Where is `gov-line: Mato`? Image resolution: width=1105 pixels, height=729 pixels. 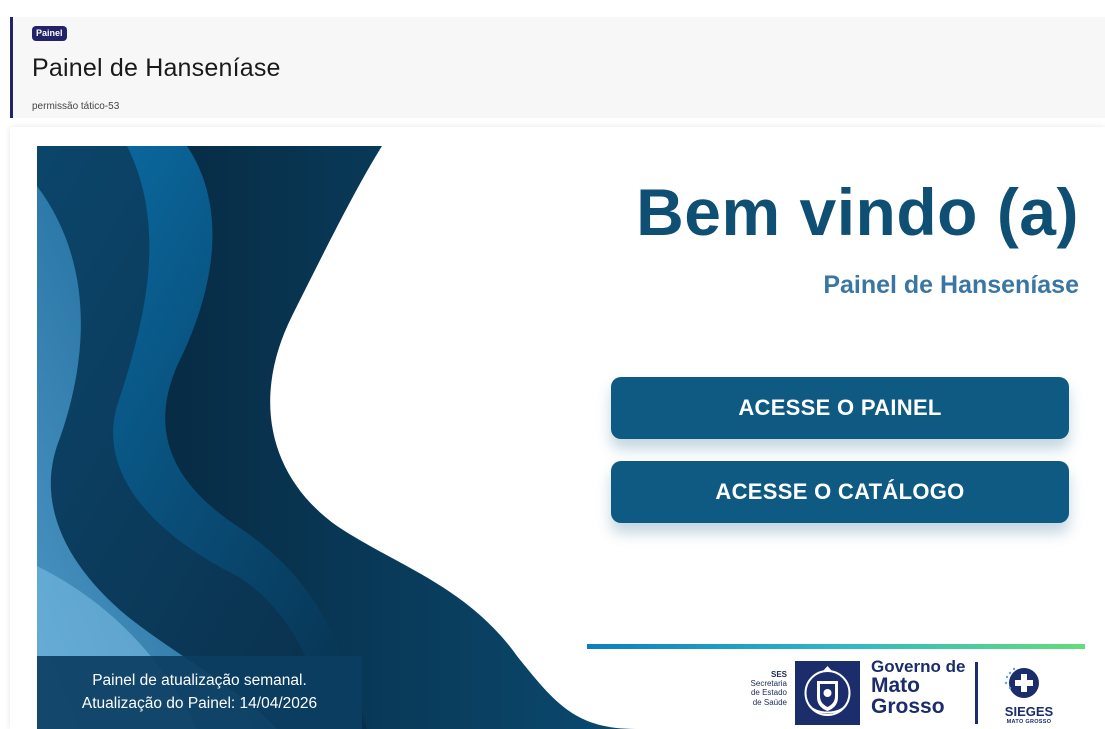 gov-line: Mato is located at coordinates (895, 685).